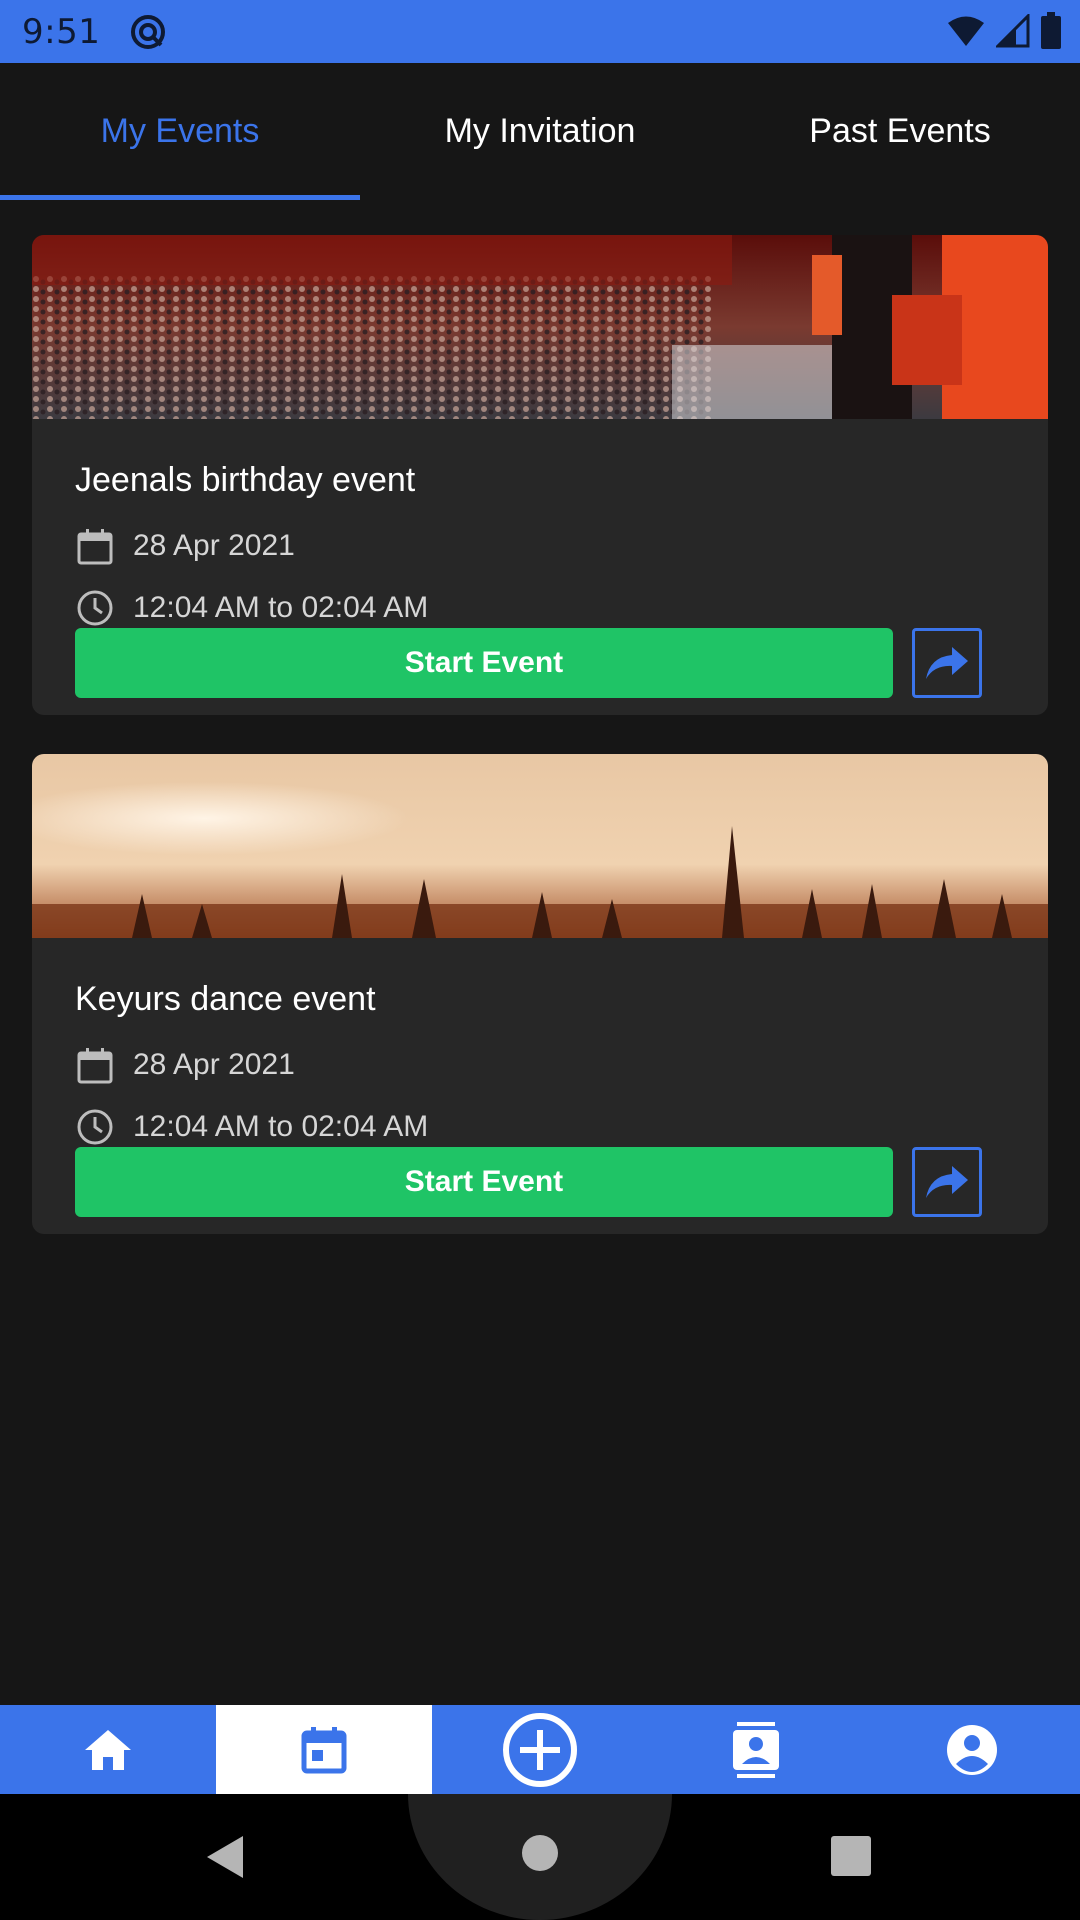 The height and width of the screenshot is (1920, 1080). I want to click on event-image-conference, so click(540, 327).